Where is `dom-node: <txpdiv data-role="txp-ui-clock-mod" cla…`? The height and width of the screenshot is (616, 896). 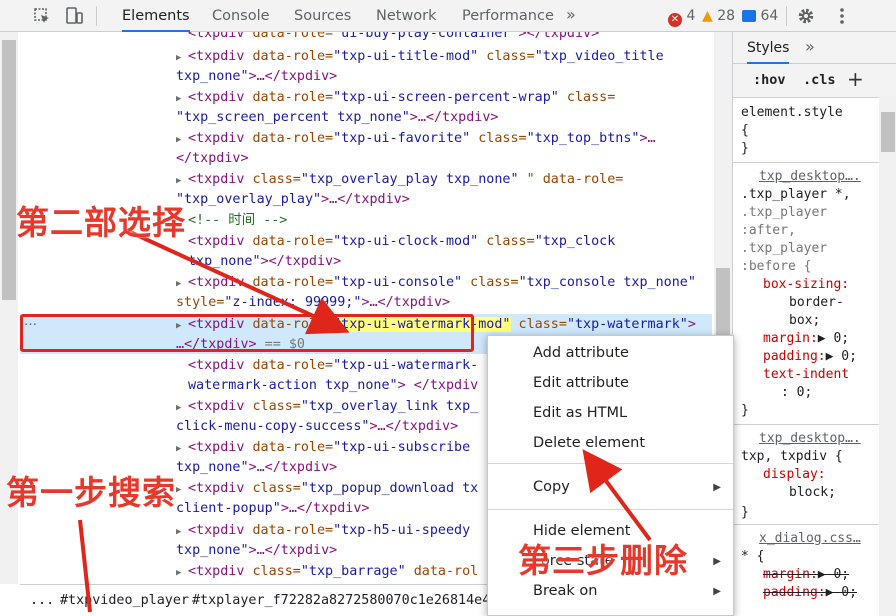 dom-node: <txpdiv data-role="txp-ui-clock-mod" cla… is located at coordinates (395, 242).